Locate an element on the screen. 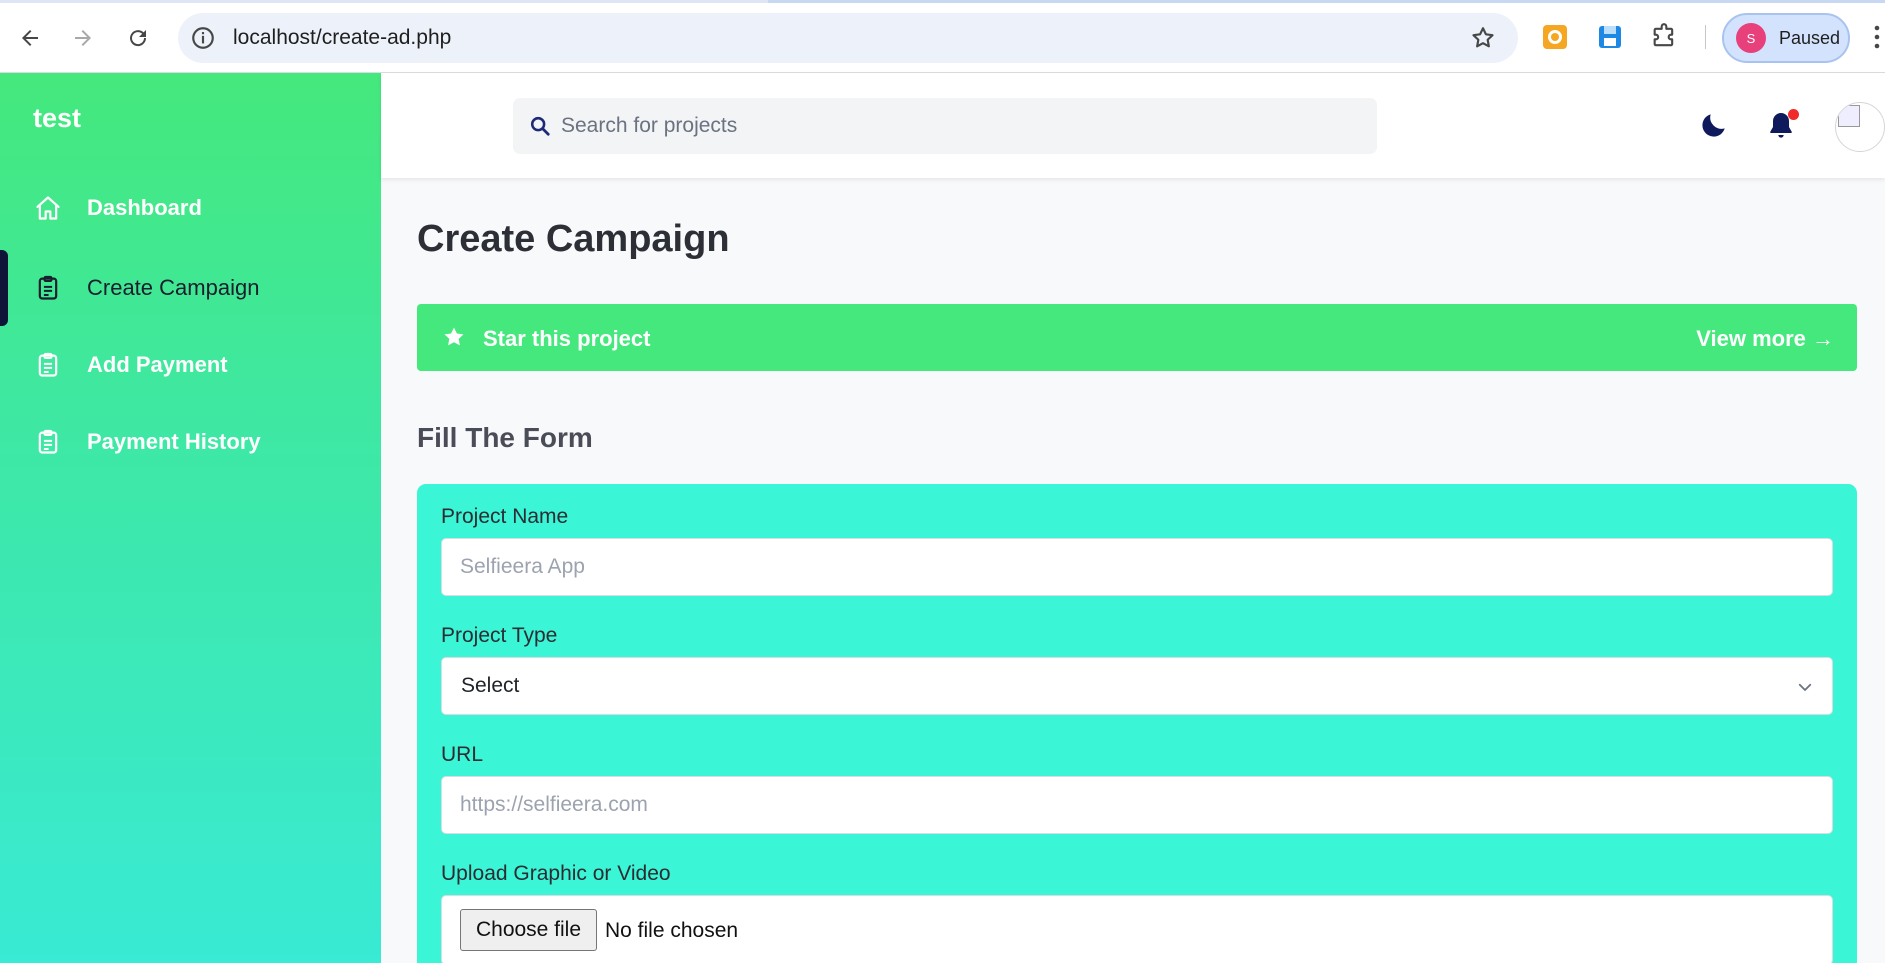 The image size is (1885, 963). file-status-text: No file chosen is located at coordinates (672, 930).